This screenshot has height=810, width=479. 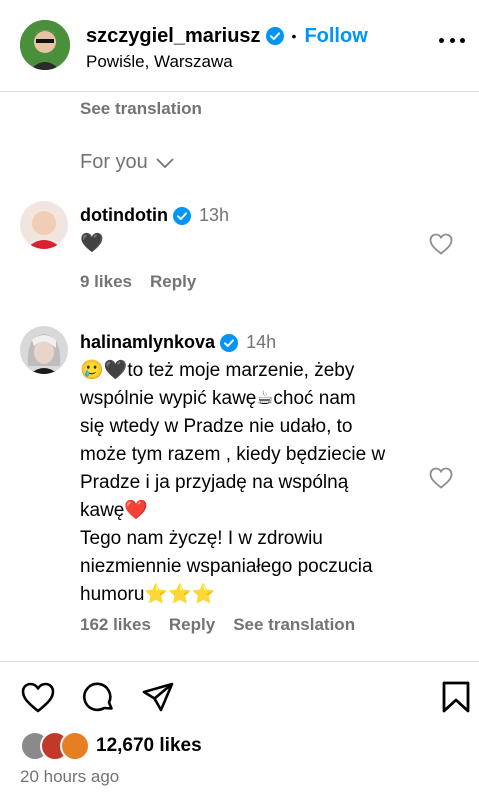 What do you see at coordinates (147, 342) in the screenshot?
I see `comment-username: halinamlynkova` at bounding box center [147, 342].